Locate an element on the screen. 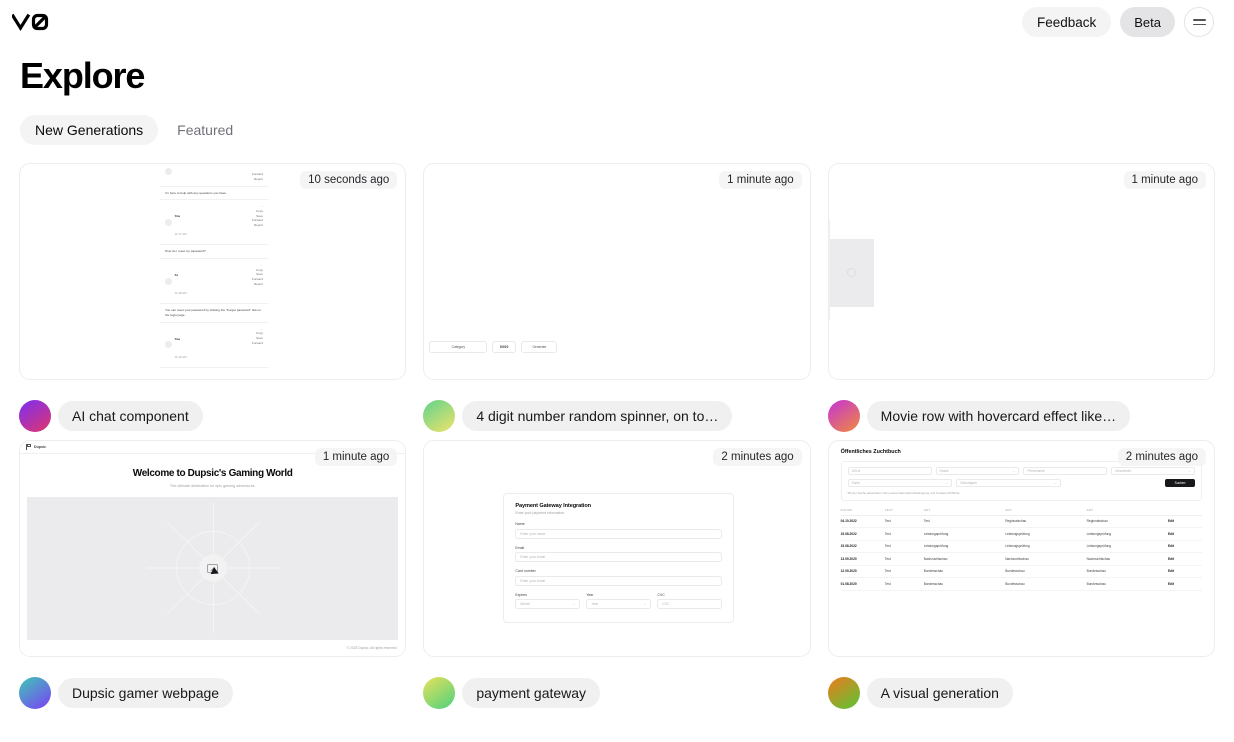 This screenshot has width=1234, height=742. dupsic-footer: © 2023 Dupsic. All rights reserved. is located at coordinates (212, 648).